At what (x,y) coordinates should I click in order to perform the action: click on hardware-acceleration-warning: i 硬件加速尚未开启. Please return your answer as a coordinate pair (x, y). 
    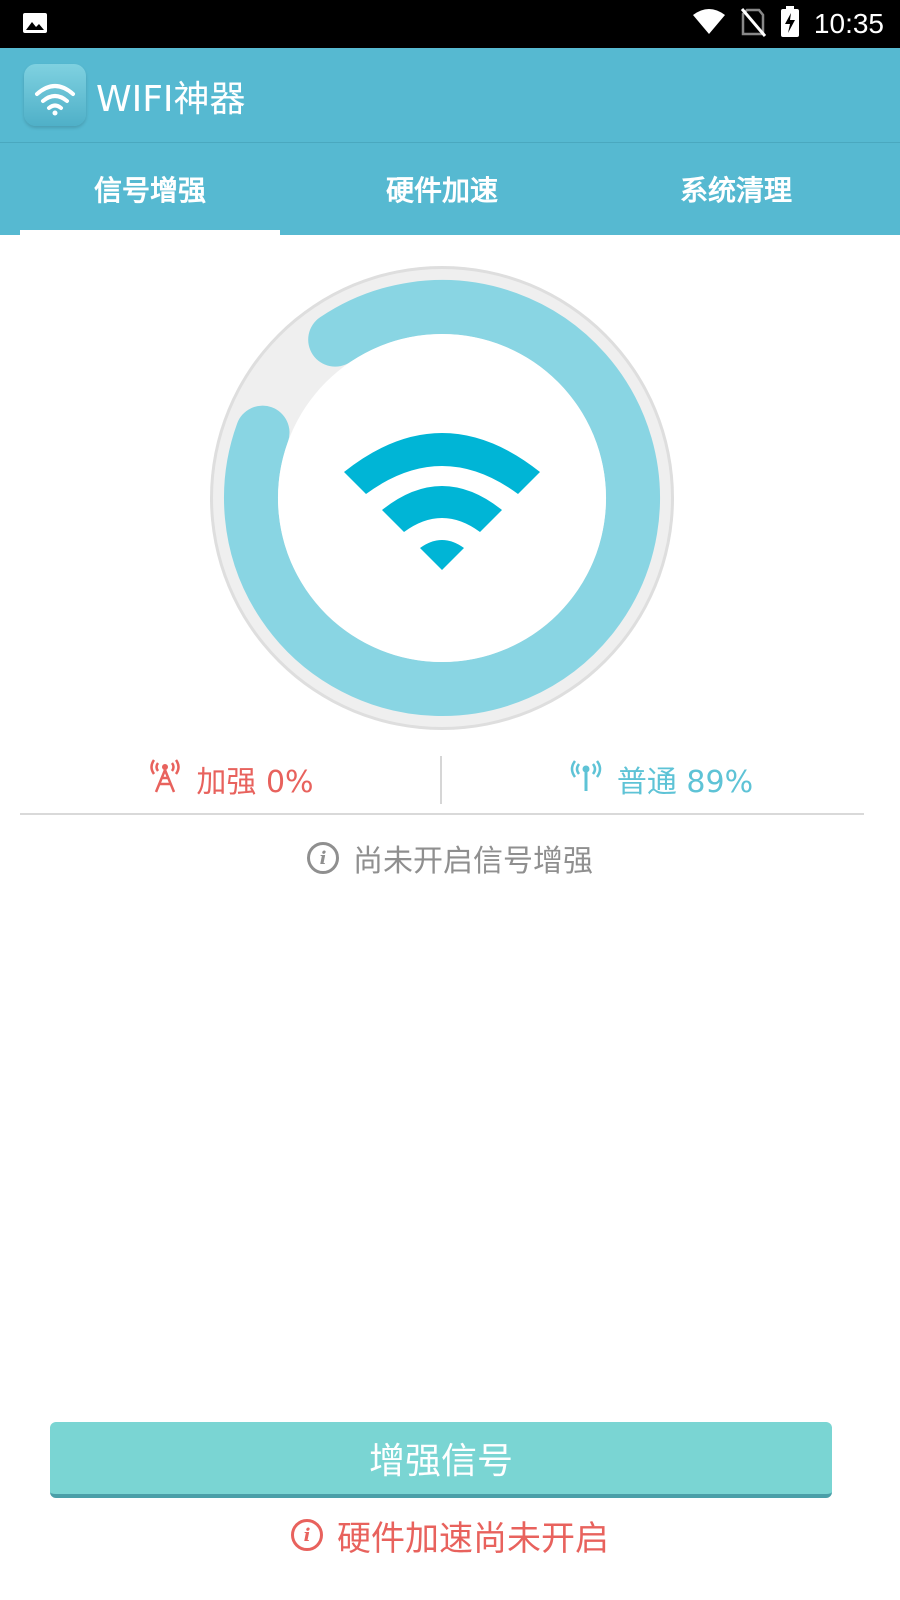
    Looking at the image, I should click on (450, 1535).